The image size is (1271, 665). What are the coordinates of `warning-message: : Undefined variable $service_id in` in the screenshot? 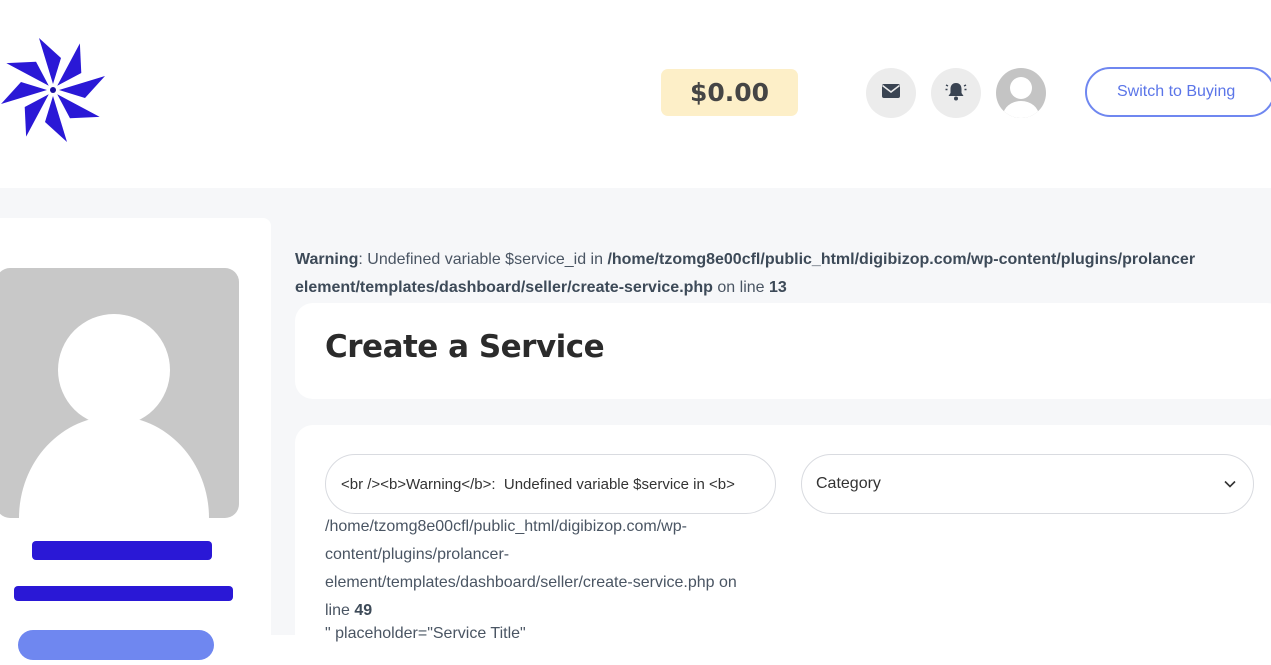 It's located at (483, 259).